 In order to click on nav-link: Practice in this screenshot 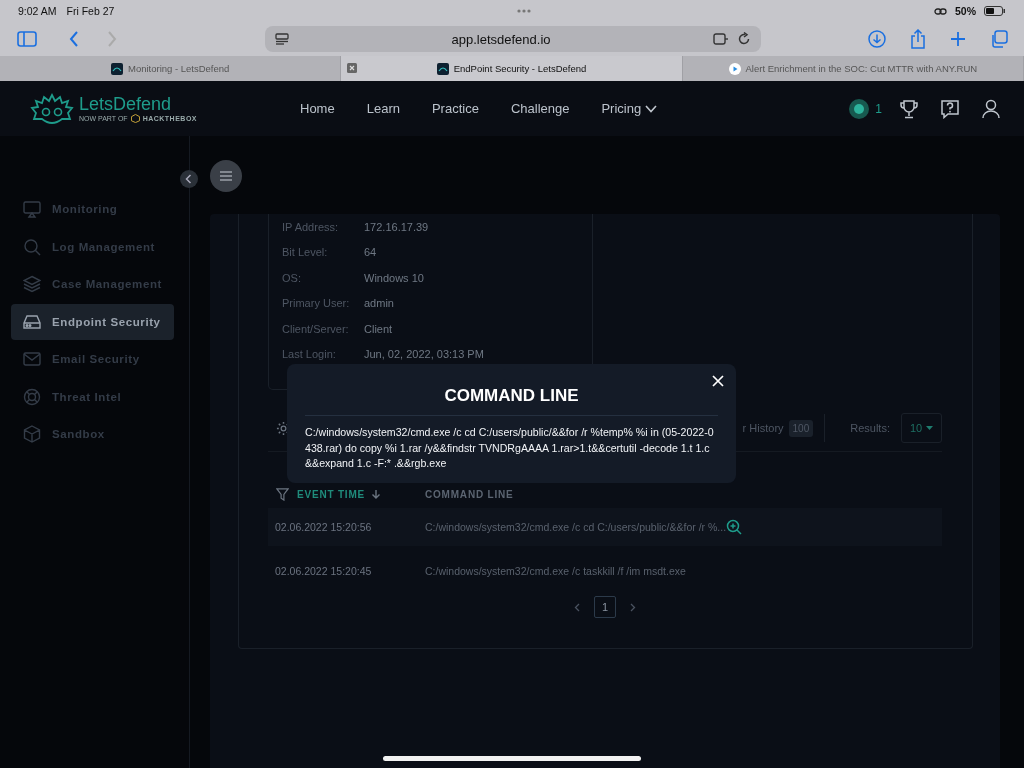, I will do `click(455, 108)`.